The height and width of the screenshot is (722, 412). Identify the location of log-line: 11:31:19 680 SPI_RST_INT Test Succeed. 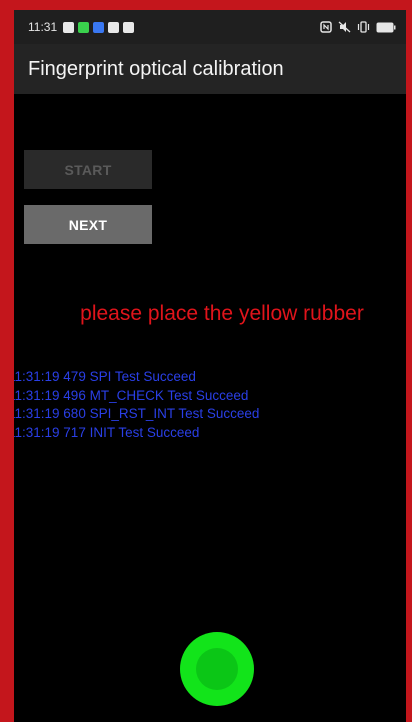
(137, 413).